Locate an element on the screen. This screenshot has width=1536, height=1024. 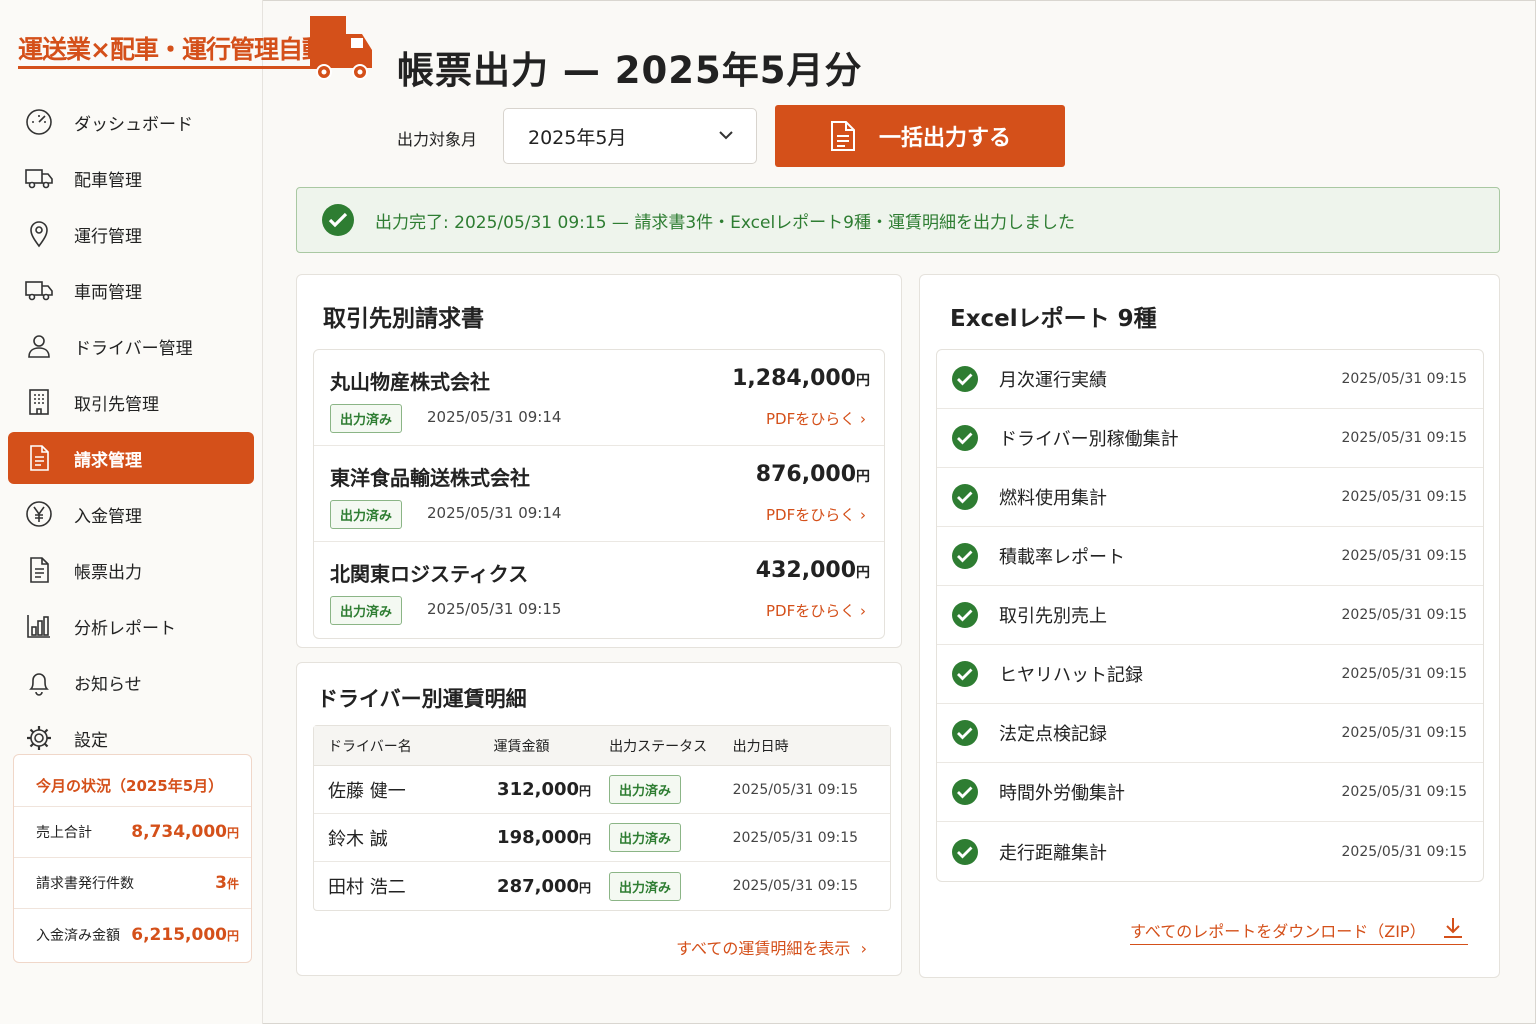
app-logo: 運送業×配車・運行管理自動化 is located at coordinates (195, 51).